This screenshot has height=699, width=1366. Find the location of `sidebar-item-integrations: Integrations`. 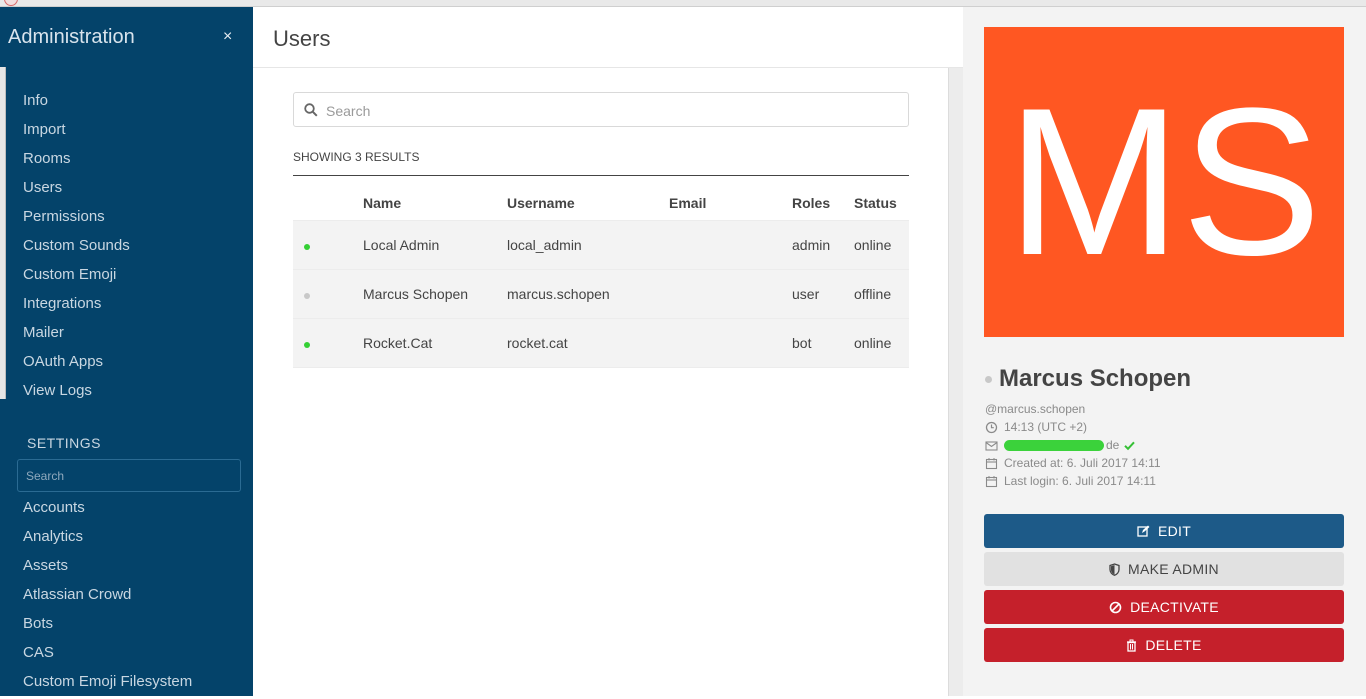

sidebar-item-integrations: Integrations is located at coordinates (76, 306).